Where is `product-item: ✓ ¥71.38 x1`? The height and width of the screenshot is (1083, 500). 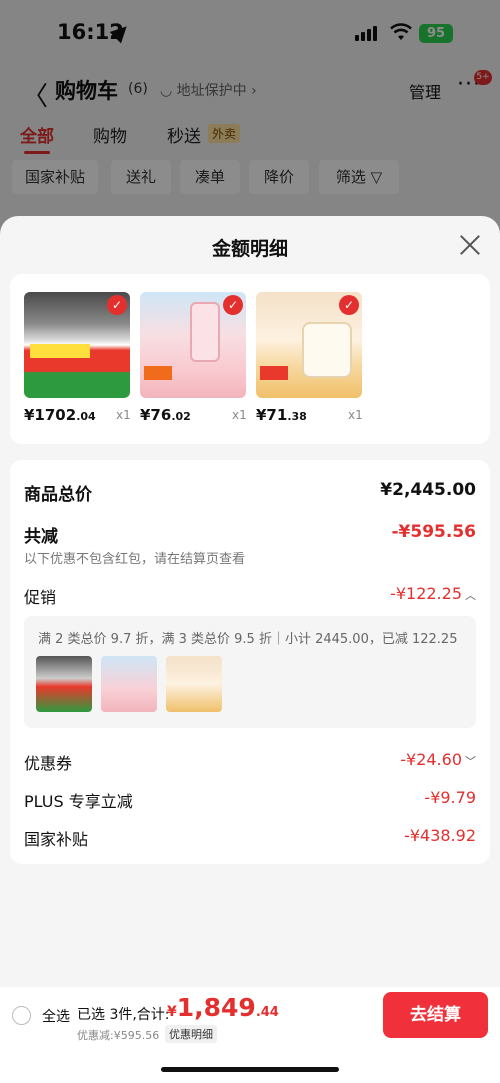
product-item: ✓ ¥71.38 x1 is located at coordinates (309, 358).